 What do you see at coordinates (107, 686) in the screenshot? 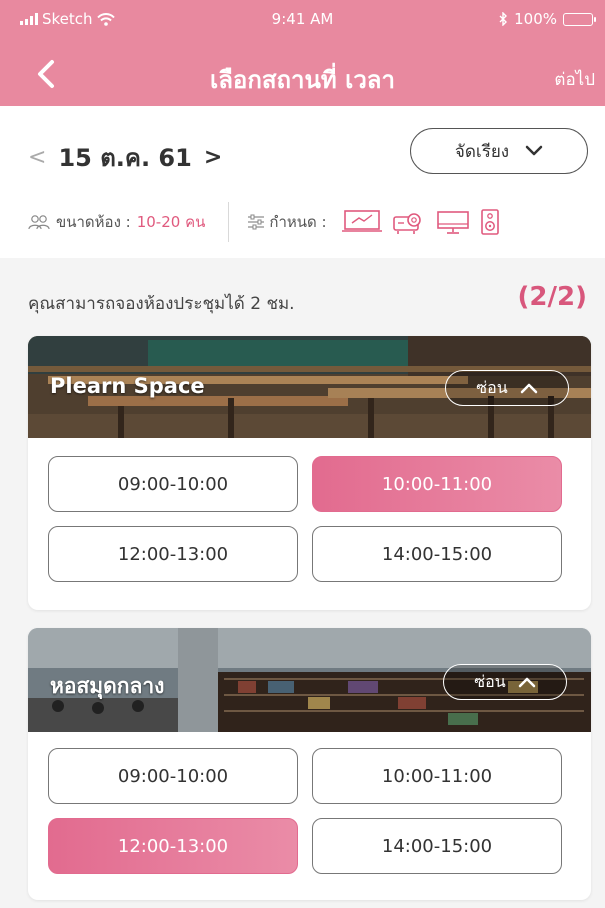
I see `venue-name: หอสมุดกลาง` at bounding box center [107, 686].